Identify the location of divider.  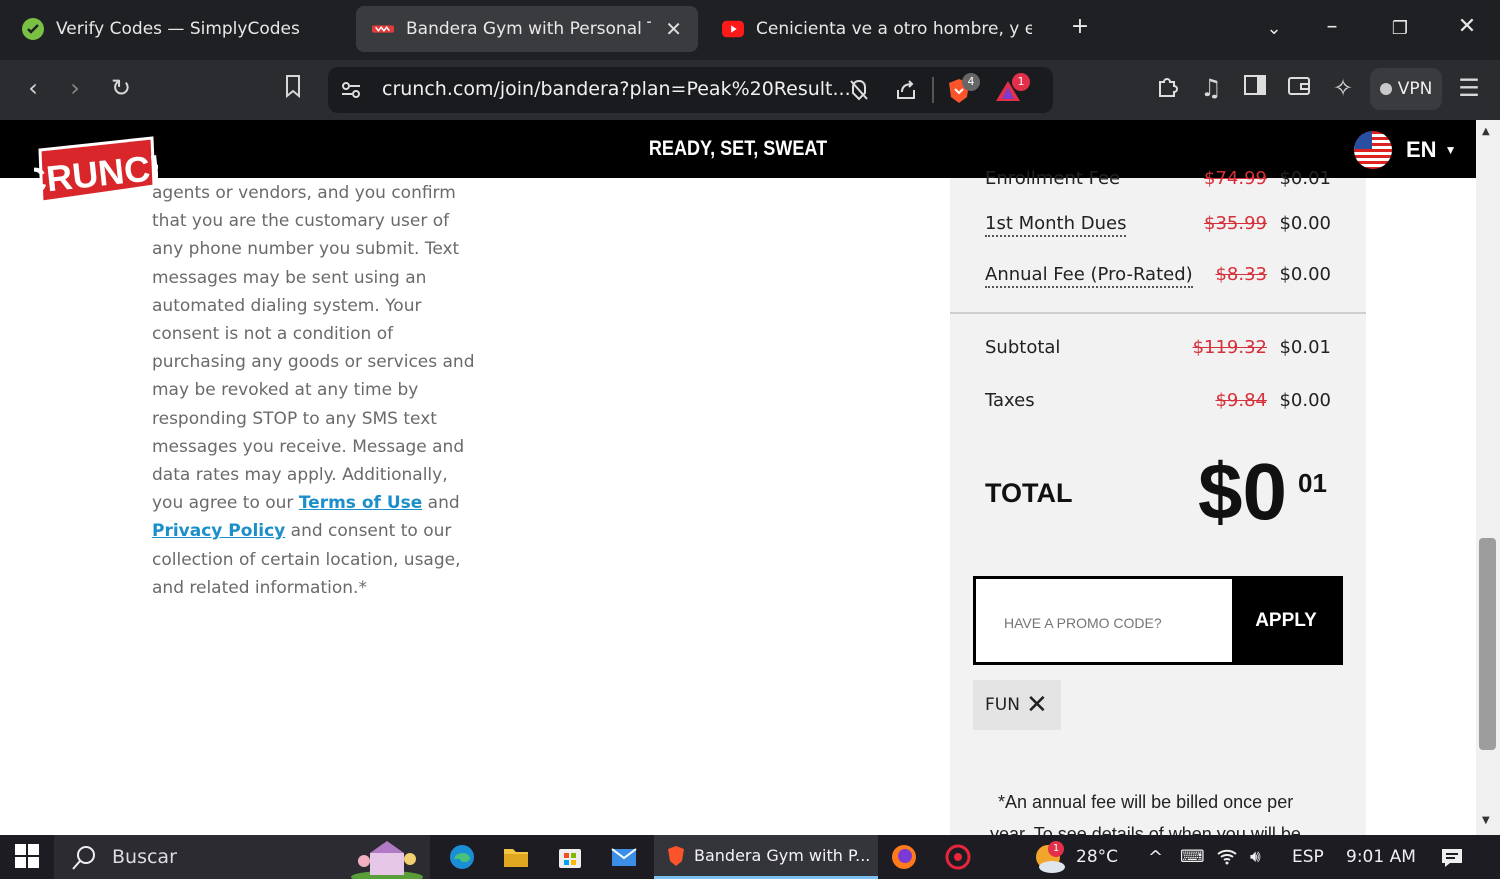
(933, 90).